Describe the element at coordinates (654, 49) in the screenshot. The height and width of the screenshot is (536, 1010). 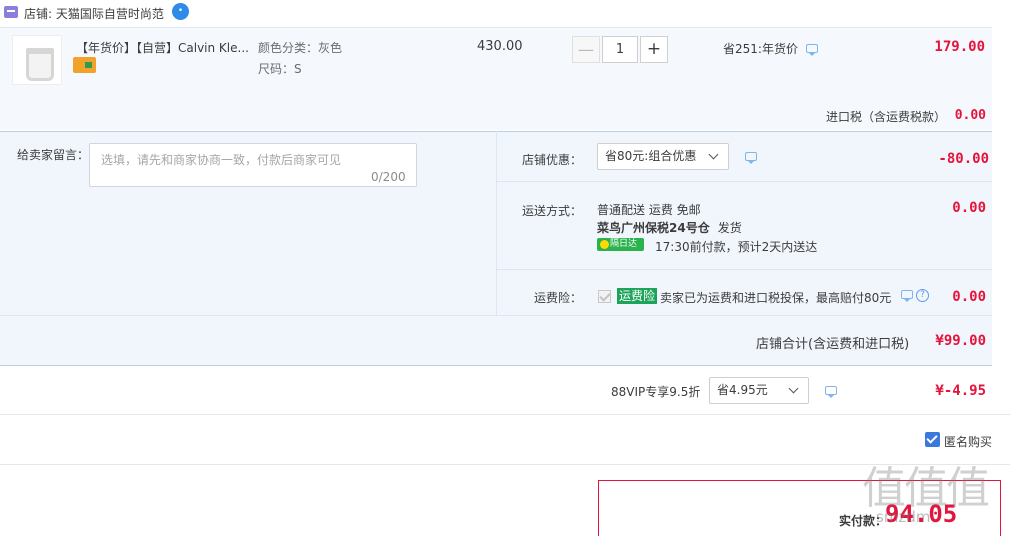
I see `quantity-increase-button: +` at that location.